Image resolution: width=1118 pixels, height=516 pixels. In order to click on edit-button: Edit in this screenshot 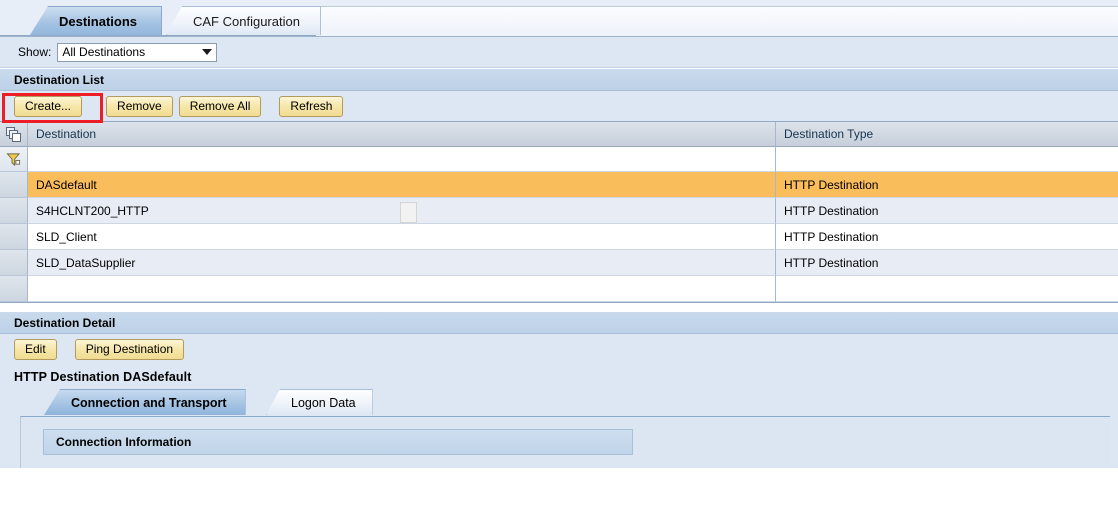, I will do `click(35, 349)`.